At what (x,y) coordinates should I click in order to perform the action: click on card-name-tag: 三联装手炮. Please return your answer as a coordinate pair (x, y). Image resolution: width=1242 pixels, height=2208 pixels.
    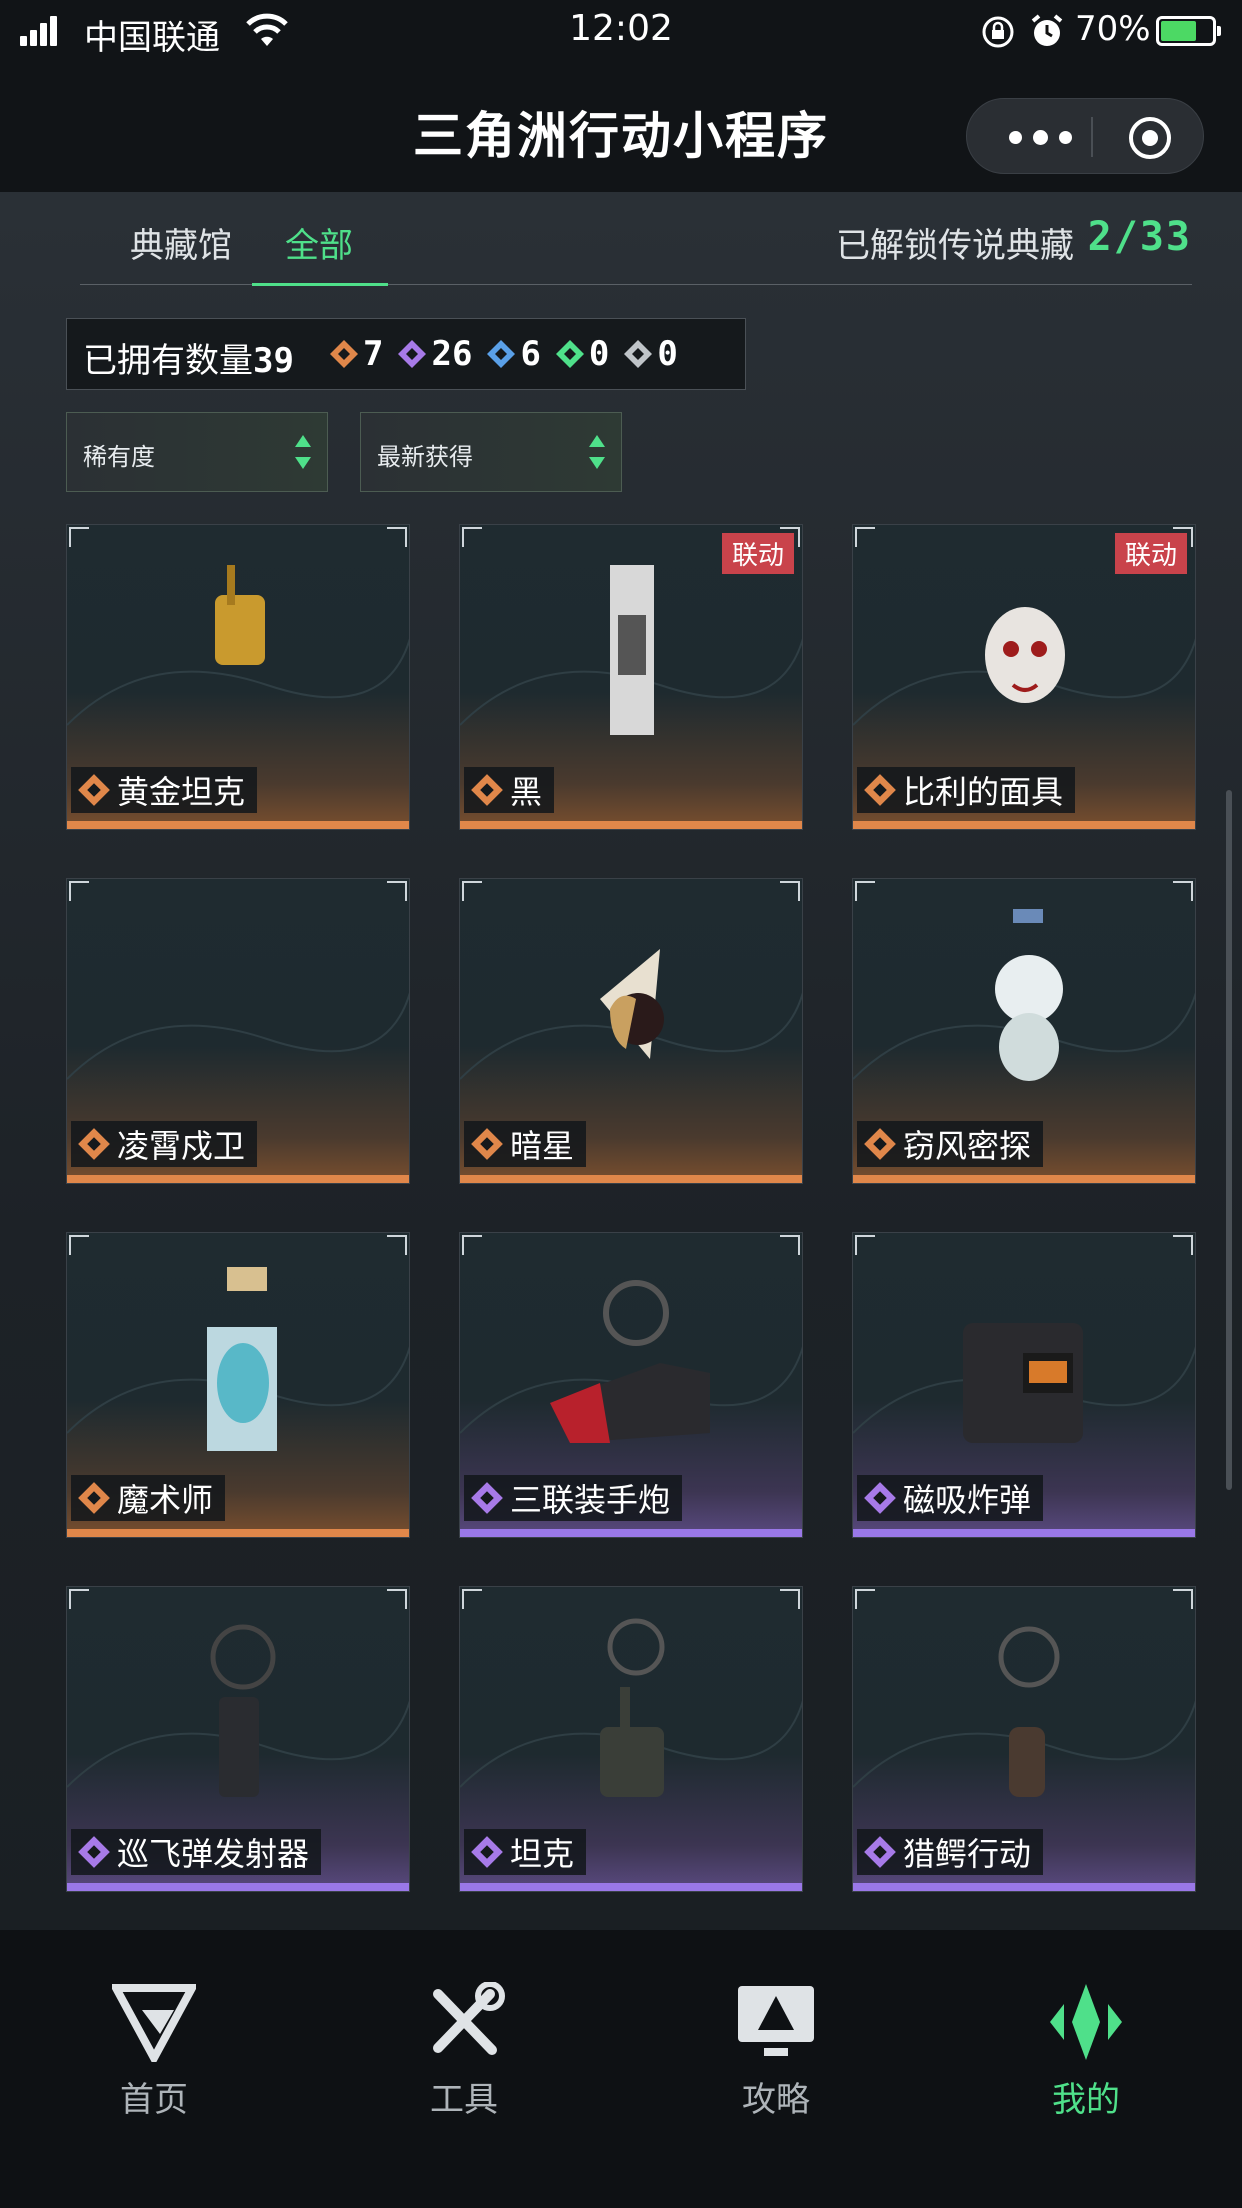
    Looking at the image, I should click on (573, 1498).